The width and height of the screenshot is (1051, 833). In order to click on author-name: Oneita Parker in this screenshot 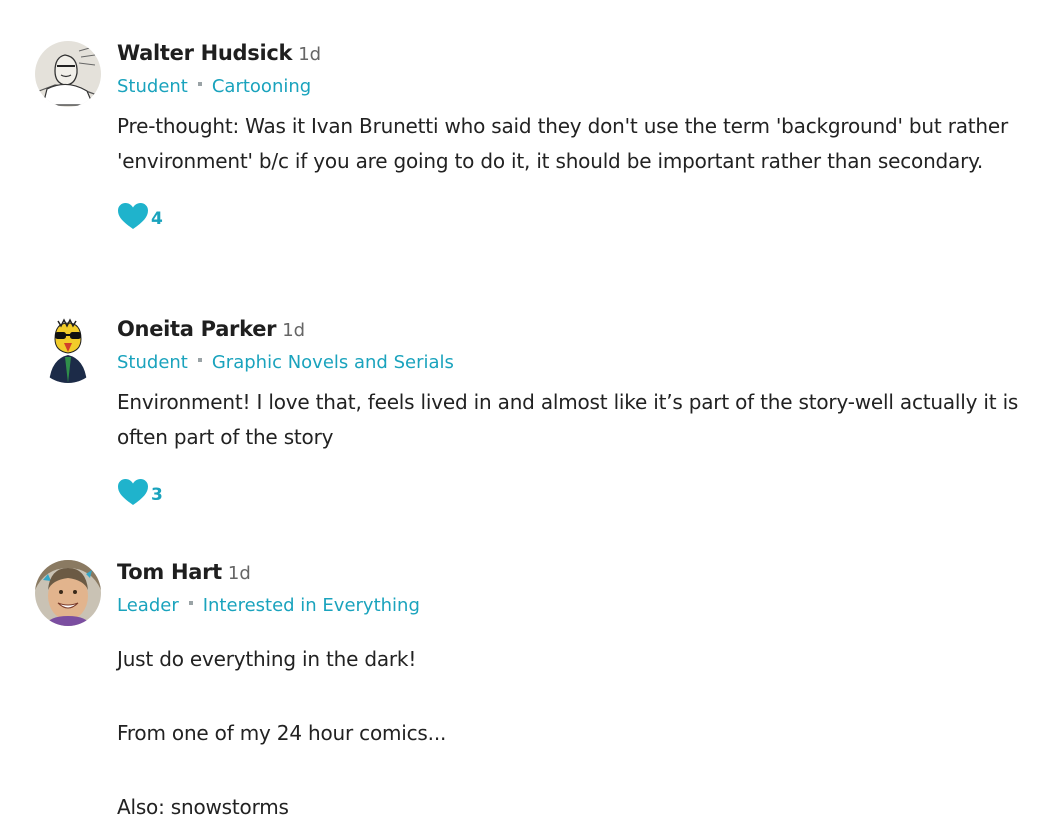, I will do `click(197, 329)`.